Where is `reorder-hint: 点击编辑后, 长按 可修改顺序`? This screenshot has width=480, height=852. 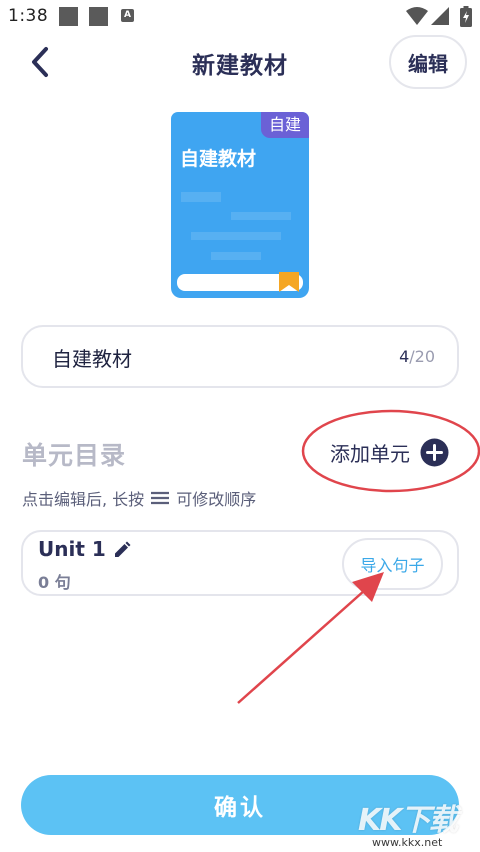 reorder-hint: 点击编辑后, 长按 可修改顺序 is located at coordinates (139, 498).